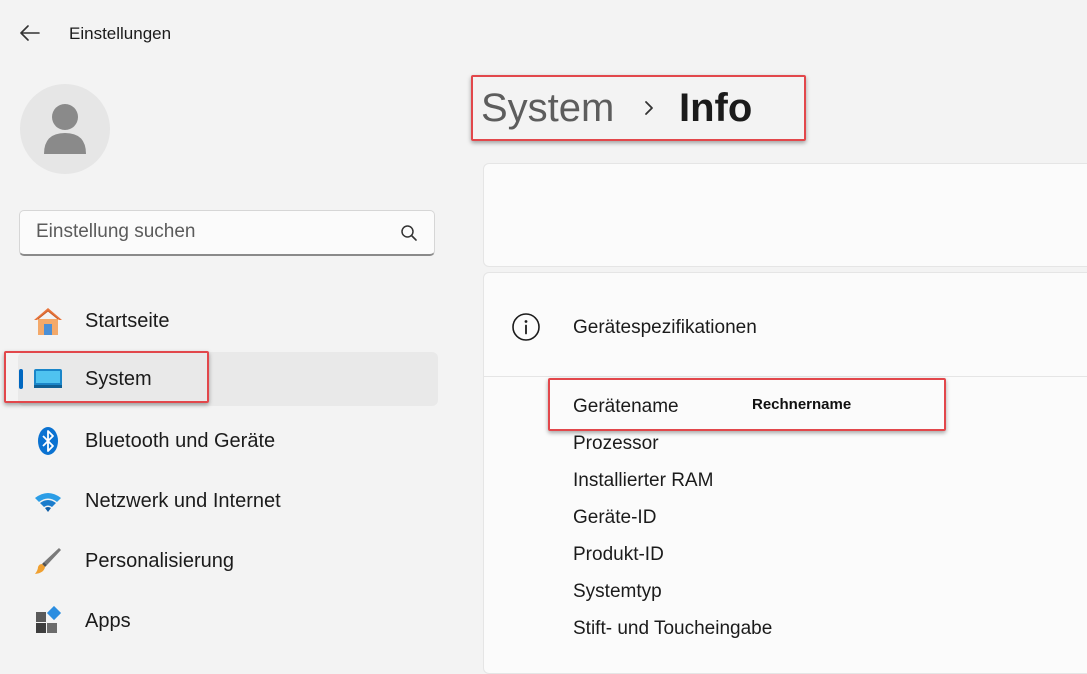  What do you see at coordinates (617, 591) in the screenshot?
I see `spec-label: Systemtyp` at bounding box center [617, 591].